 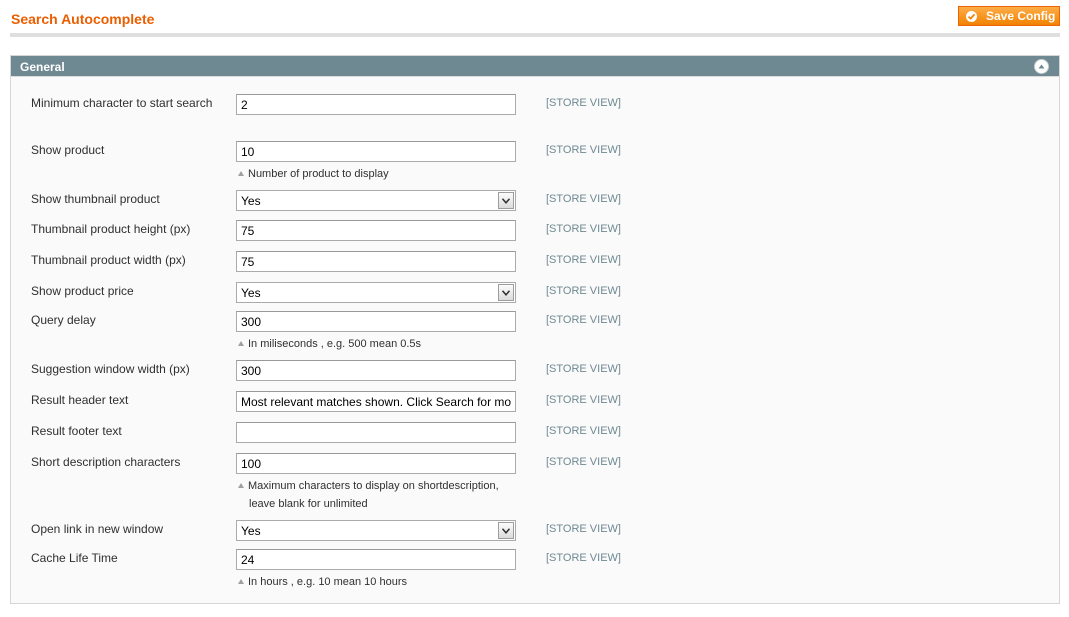 I want to click on field-label: Suggestion window width (px), so click(x=110, y=369).